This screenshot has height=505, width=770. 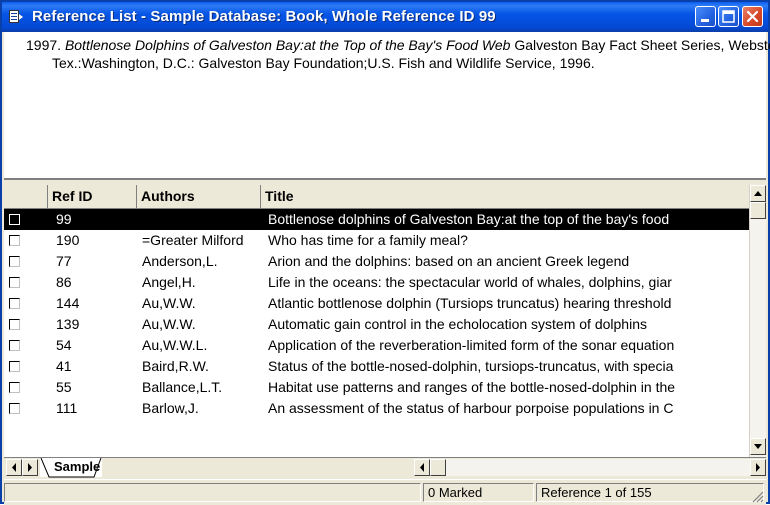 I want to click on authors-cell: Ballance,L.T., so click(x=182, y=387).